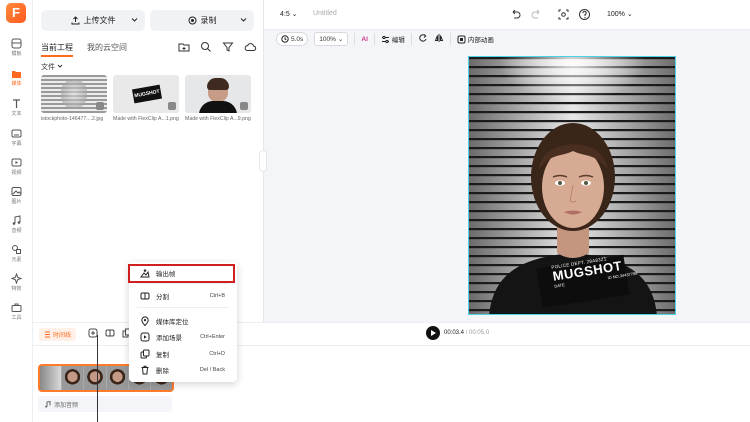  Describe the element at coordinates (145, 337) in the screenshot. I see `add-scene-icon` at that location.